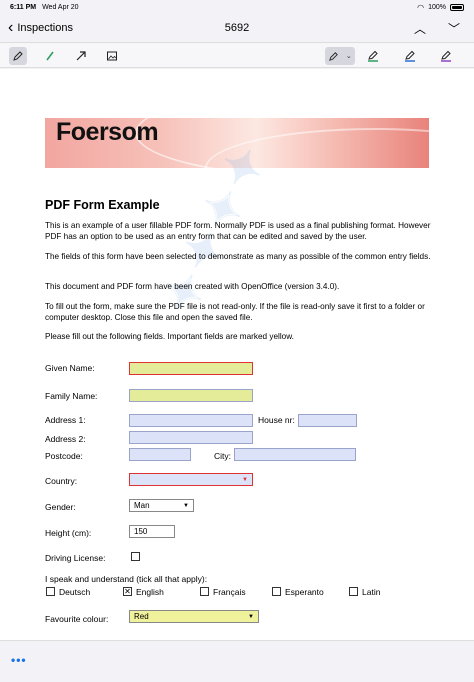 This screenshot has height=682, width=474. Describe the element at coordinates (237, 661) in the screenshot. I see `bottom-bar: •••` at that location.